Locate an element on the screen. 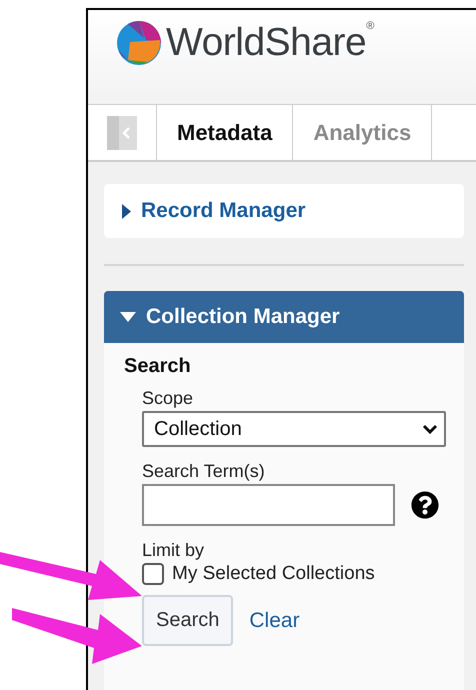 This screenshot has width=476, height=690. checkbox-label: My Selected Collections is located at coordinates (273, 574).